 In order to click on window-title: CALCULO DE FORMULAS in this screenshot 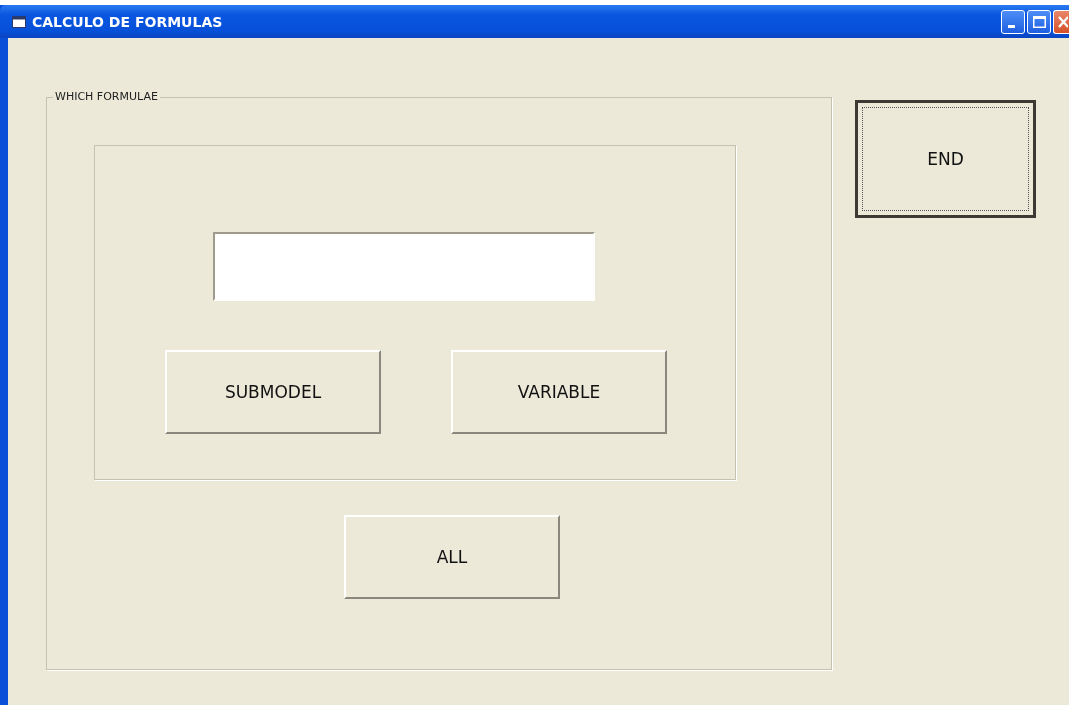, I will do `click(128, 21)`.